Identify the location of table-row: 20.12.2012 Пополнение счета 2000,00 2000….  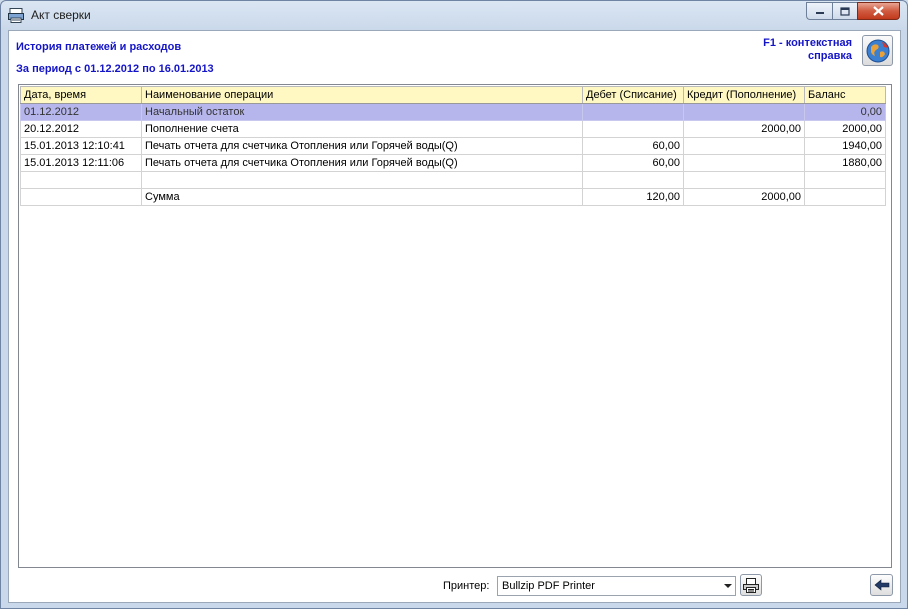
(453, 129).